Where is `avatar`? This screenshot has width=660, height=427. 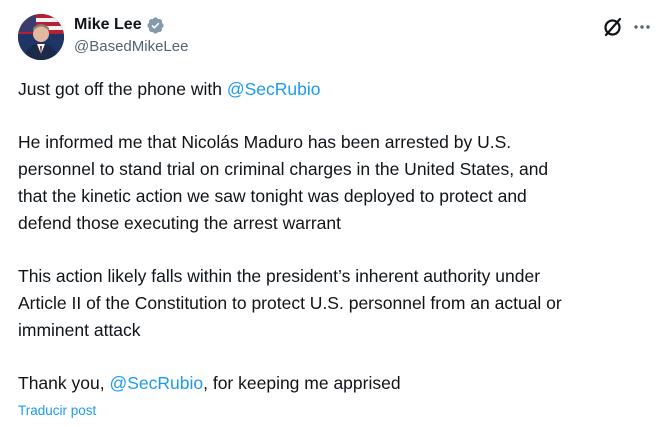
avatar is located at coordinates (41, 37).